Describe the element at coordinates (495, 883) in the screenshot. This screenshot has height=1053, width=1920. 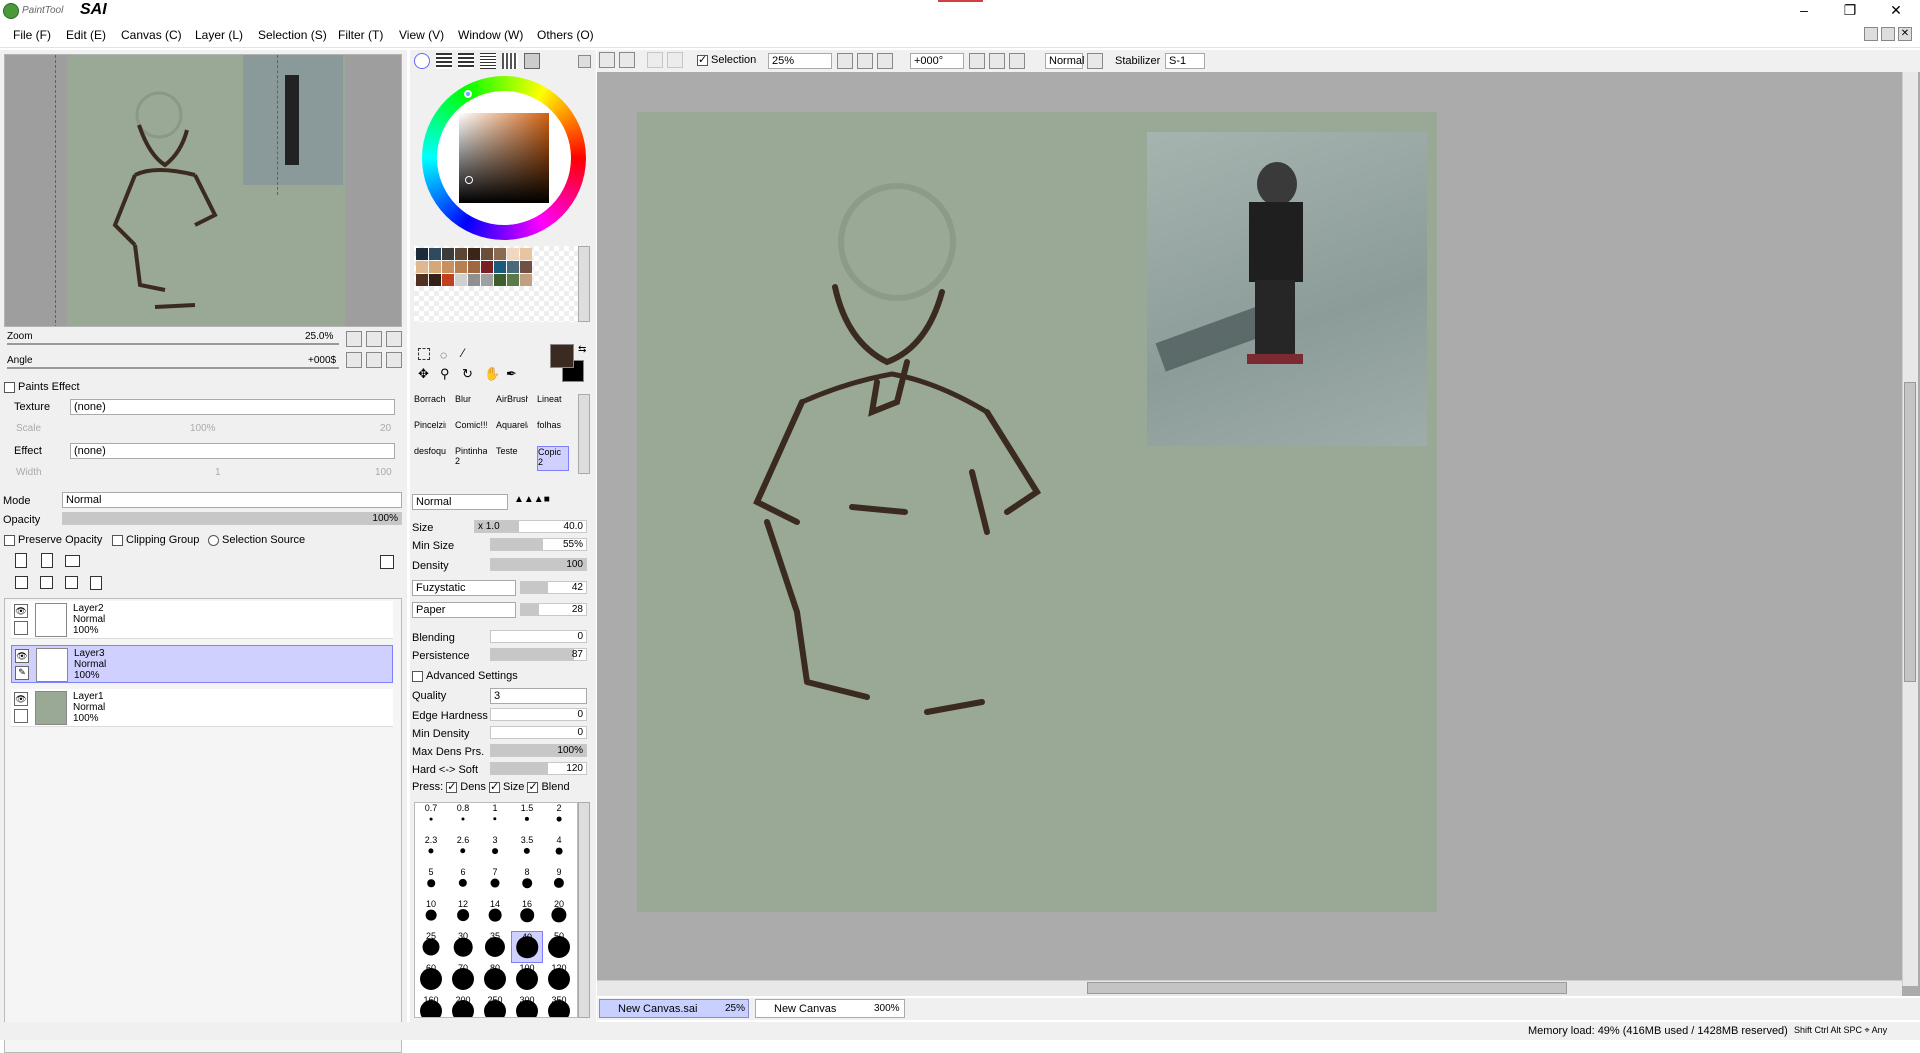
I see `brush-size-cell: 7` at that location.